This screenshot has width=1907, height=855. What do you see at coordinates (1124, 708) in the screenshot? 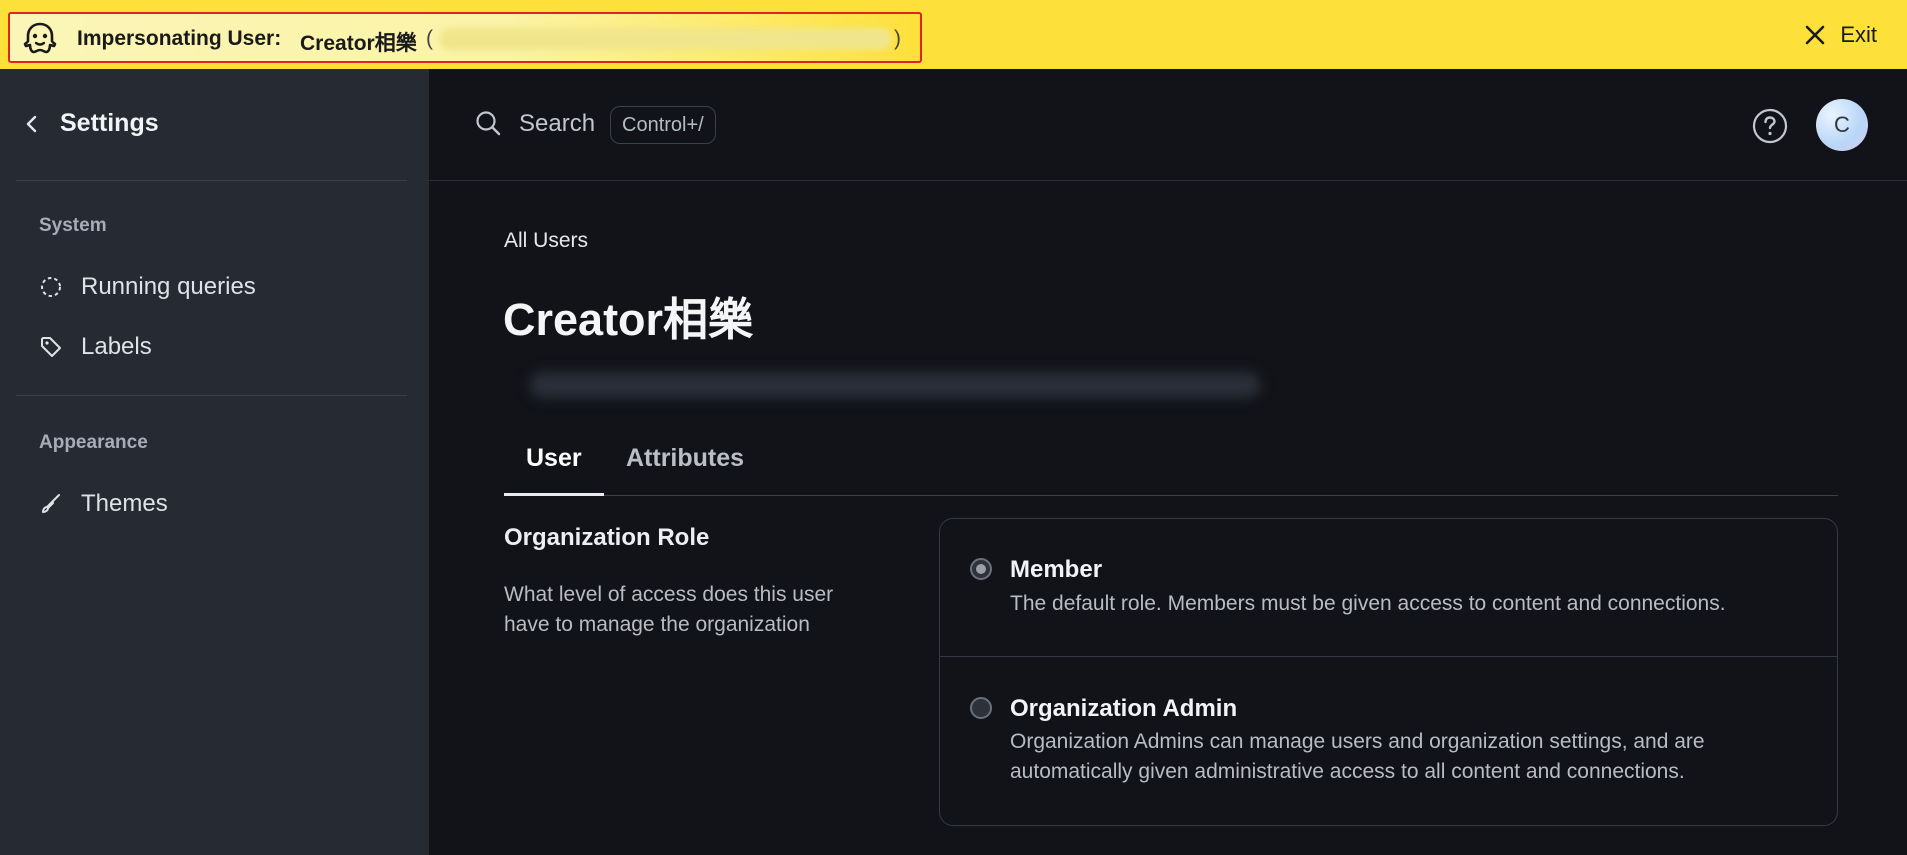
I see `role-option-name: Organization Admin` at bounding box center [1124, 708].